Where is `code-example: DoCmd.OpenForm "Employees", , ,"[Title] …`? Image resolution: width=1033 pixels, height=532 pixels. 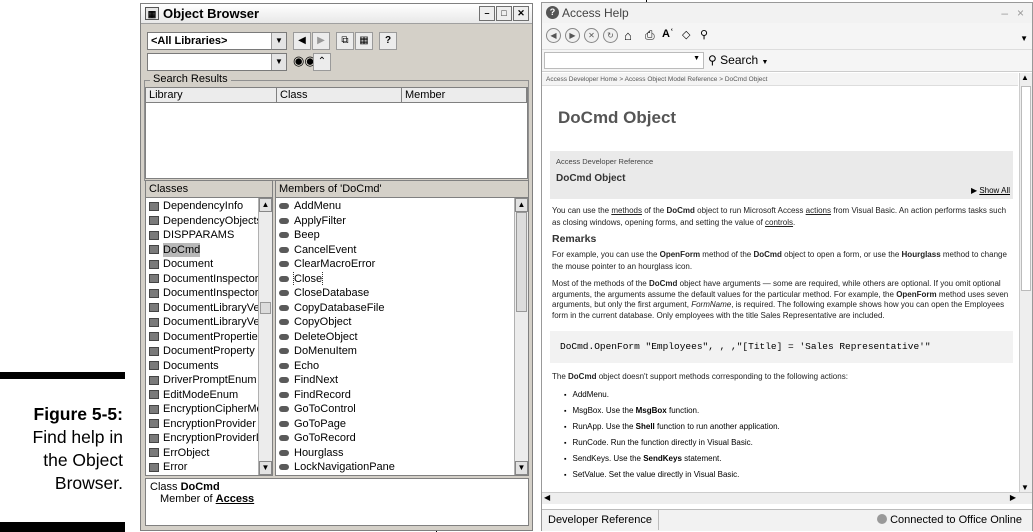 code-example: DoCmd.OpenForm "Employees", , ,"[Title] … is located at coordinates (781, 347).